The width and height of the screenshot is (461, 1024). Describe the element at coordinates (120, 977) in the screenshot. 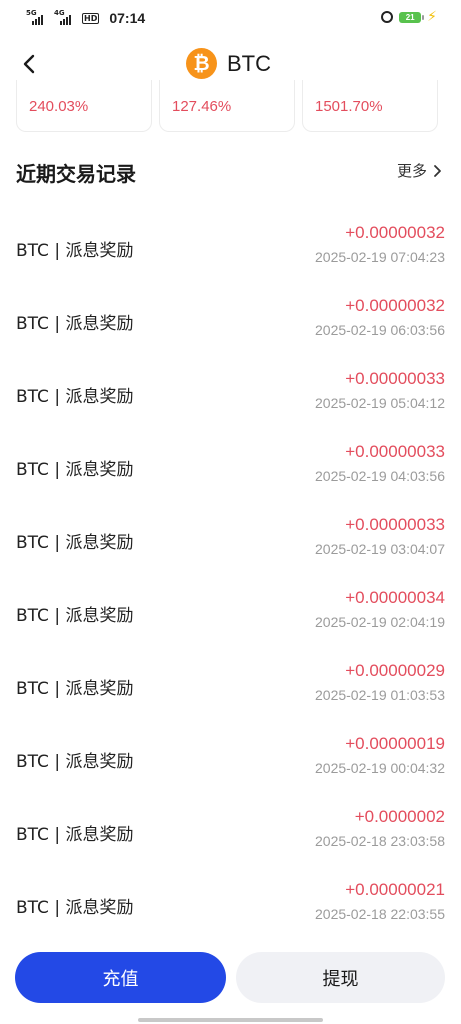

I see `deposit-button: 充值` at that location.